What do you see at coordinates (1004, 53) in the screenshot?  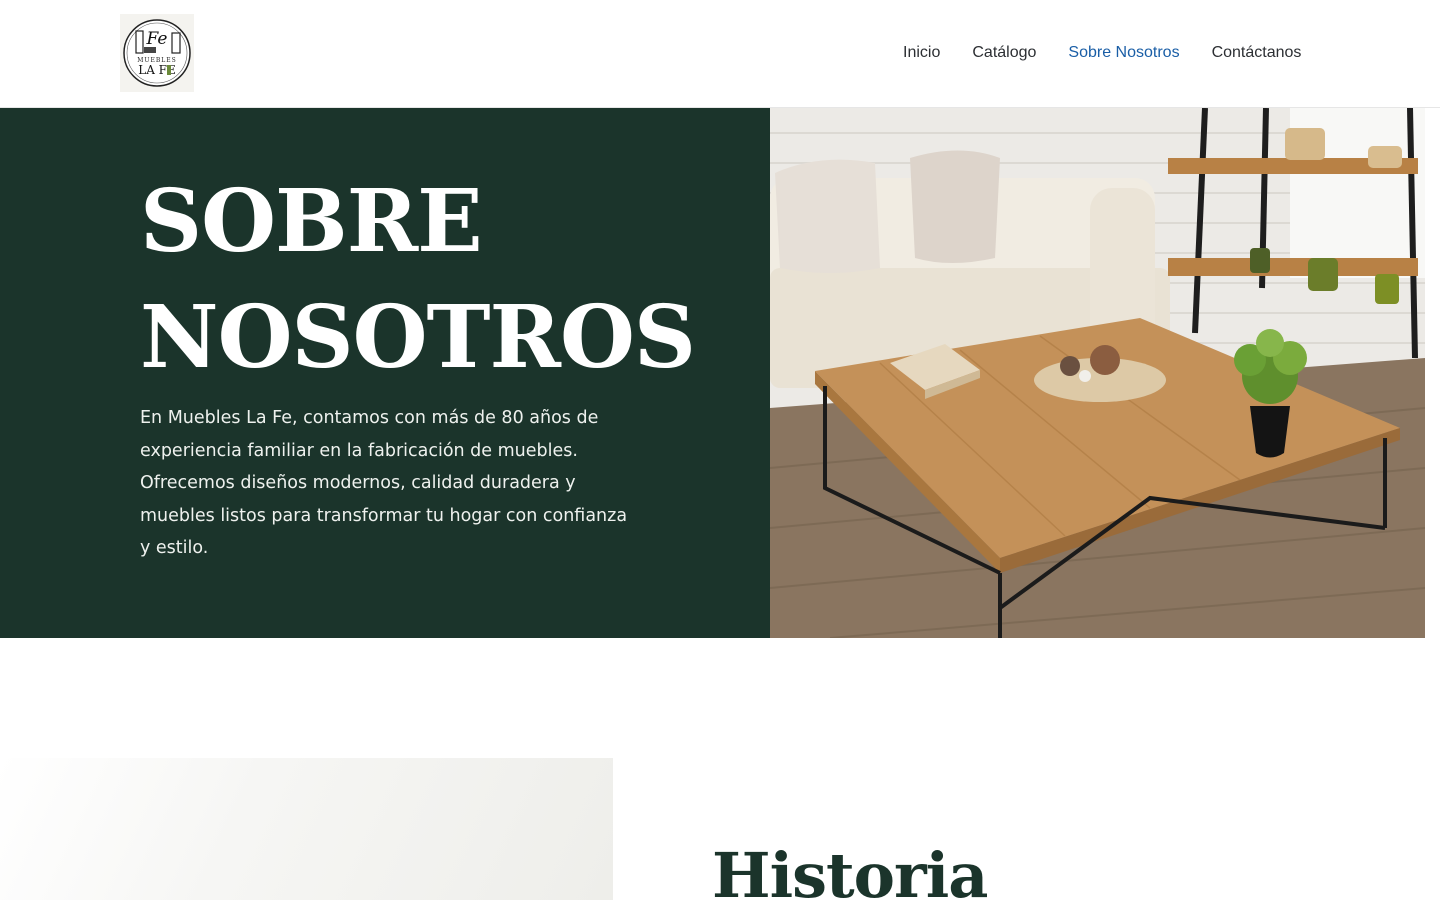 I see `nav-catalogo: Catálogo` at bounding box center [1004, 53].